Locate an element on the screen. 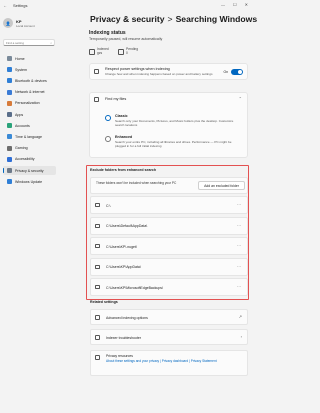  sidebar-item-label: Network & internet is located at coordinates (30, 92).